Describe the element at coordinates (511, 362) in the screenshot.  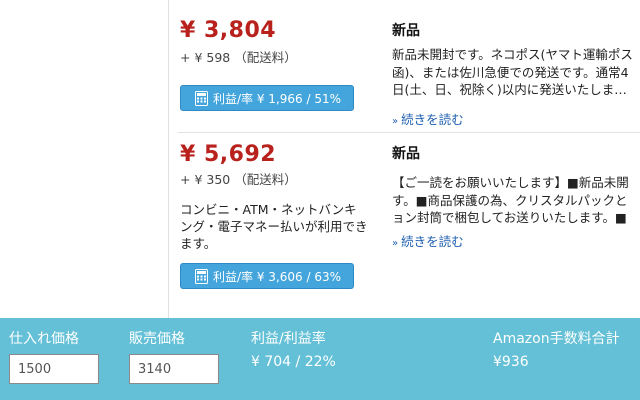
I see `amazon-fee-value: ¥936` at that location.